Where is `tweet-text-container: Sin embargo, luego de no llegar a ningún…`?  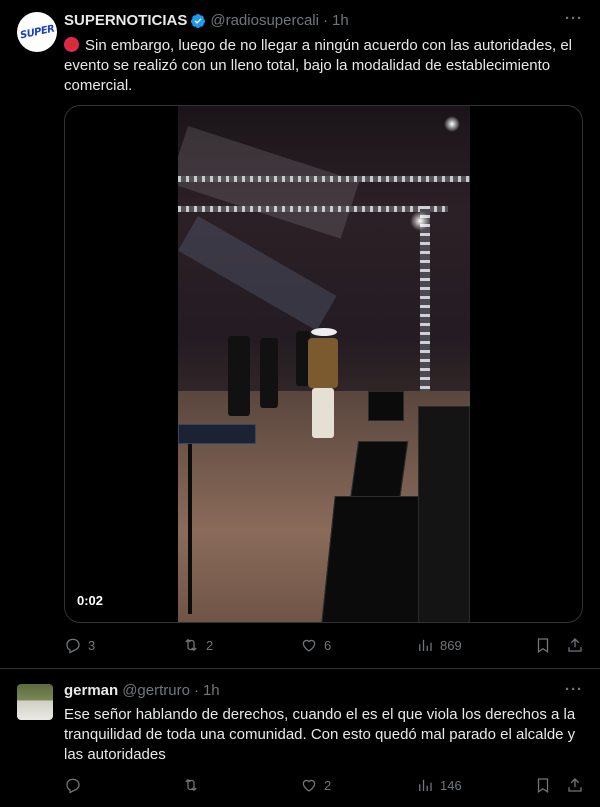 tweet-text-container: Sin embargo, luego de no llegar a ningún… is located at coordinates (324, 66).